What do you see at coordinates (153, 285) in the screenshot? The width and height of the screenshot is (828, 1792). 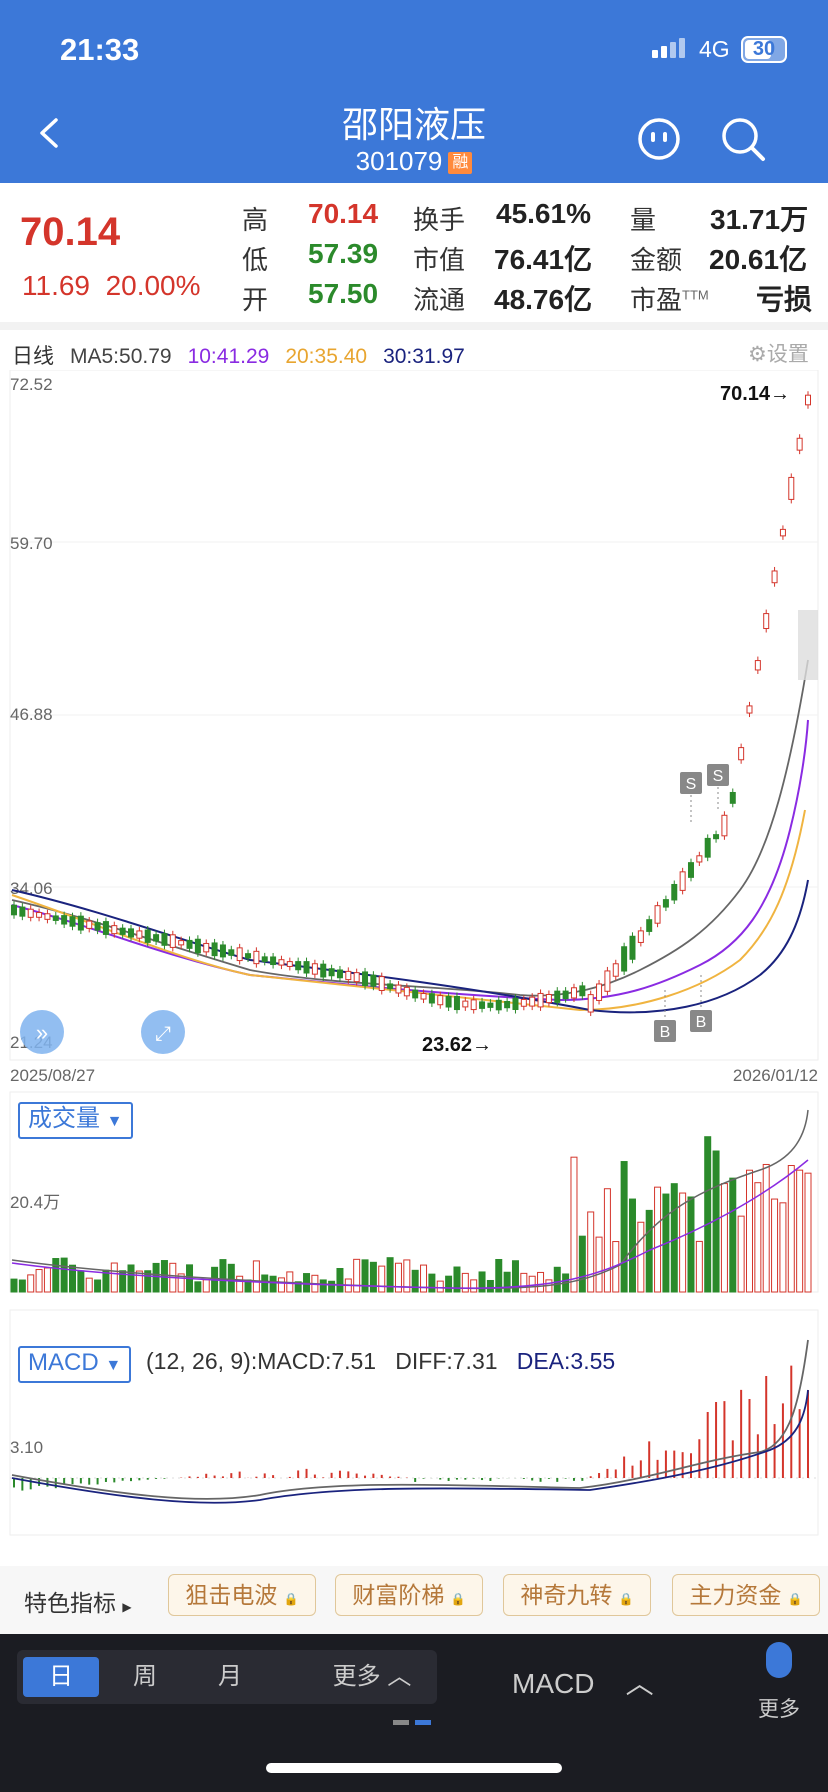 I see `change-percent: 20.00%` at bounding box center [153, 285].